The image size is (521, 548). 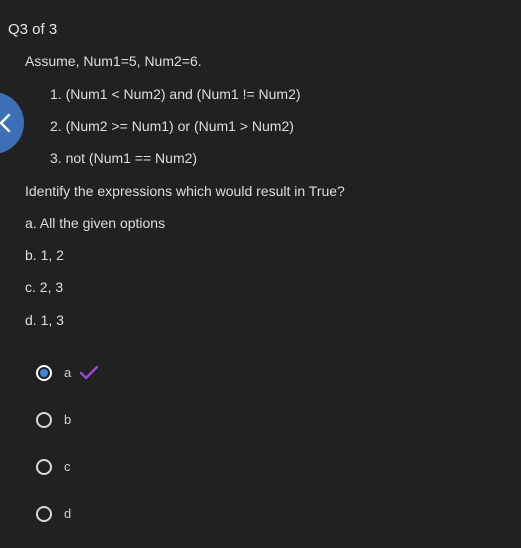 What do you see at coordinates (33, 29) in the screenshot?
I see `question-counter: Q3 of 3` at bounding box center [33, 29].